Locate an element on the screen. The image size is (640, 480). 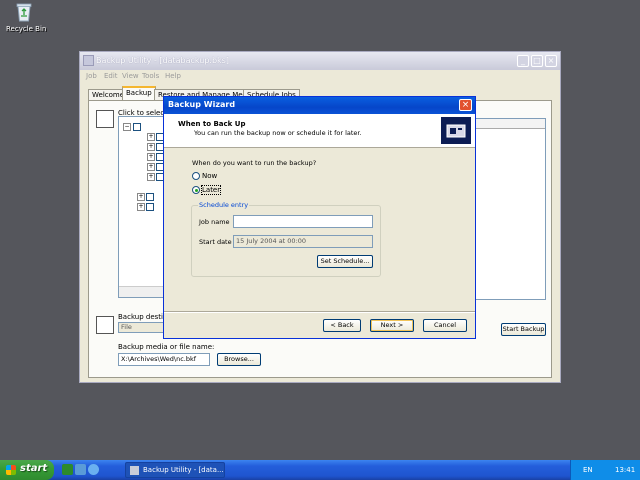
start-button: start is located at coordinates (27, 470).